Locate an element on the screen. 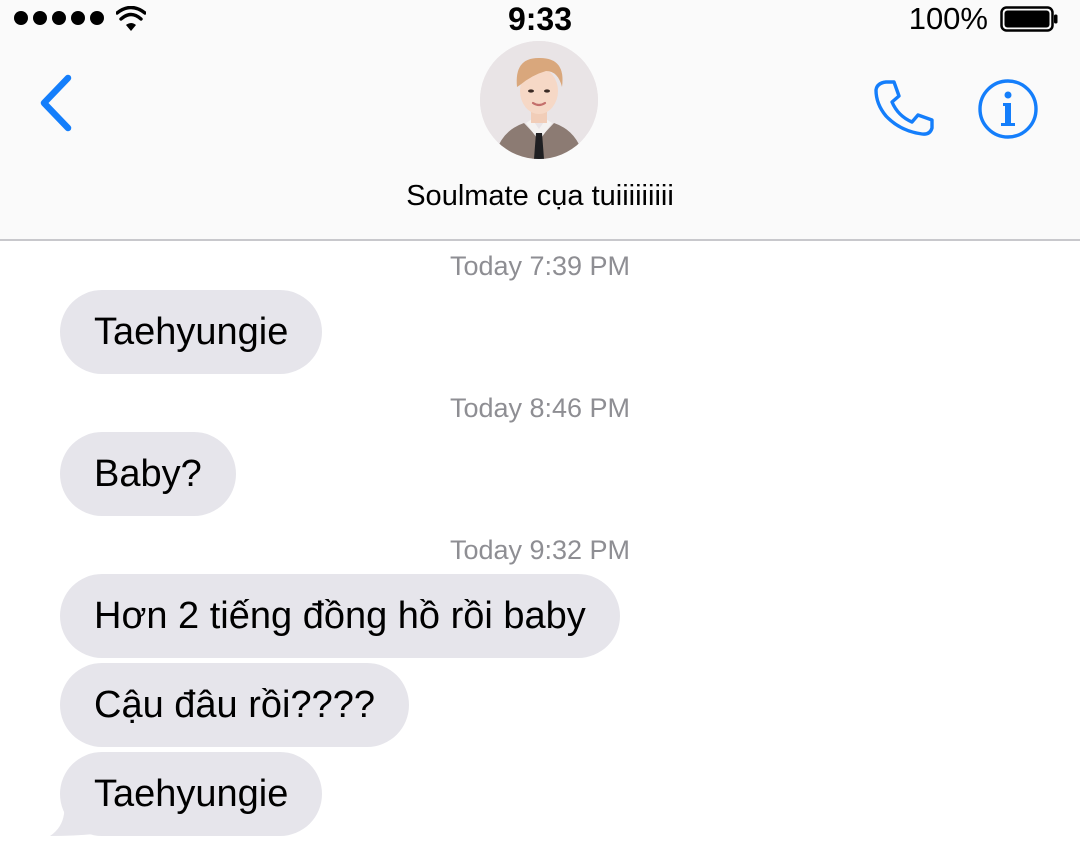  received-message-bubble: Baby? is located at coordinates (148, 474).